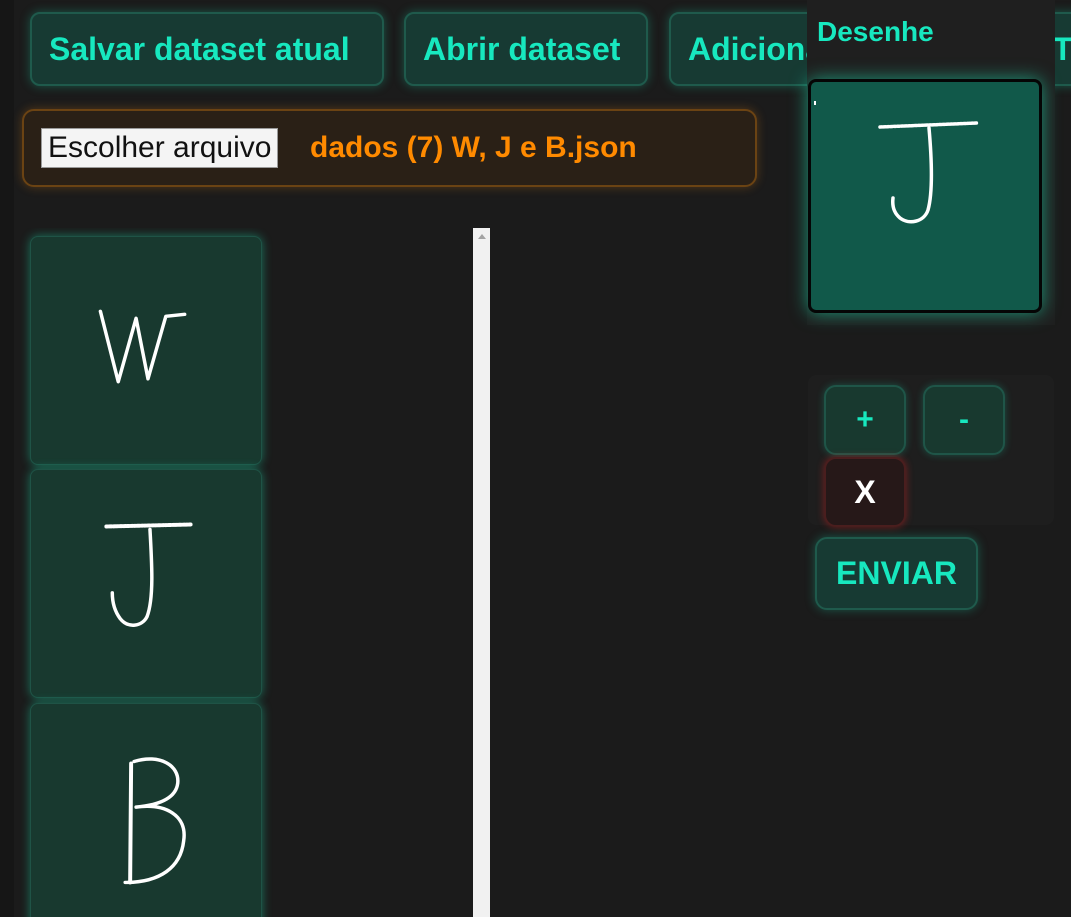 This screenshot has width=1071, height=917. I want to click on dataset-item-j, so click(146, 583).